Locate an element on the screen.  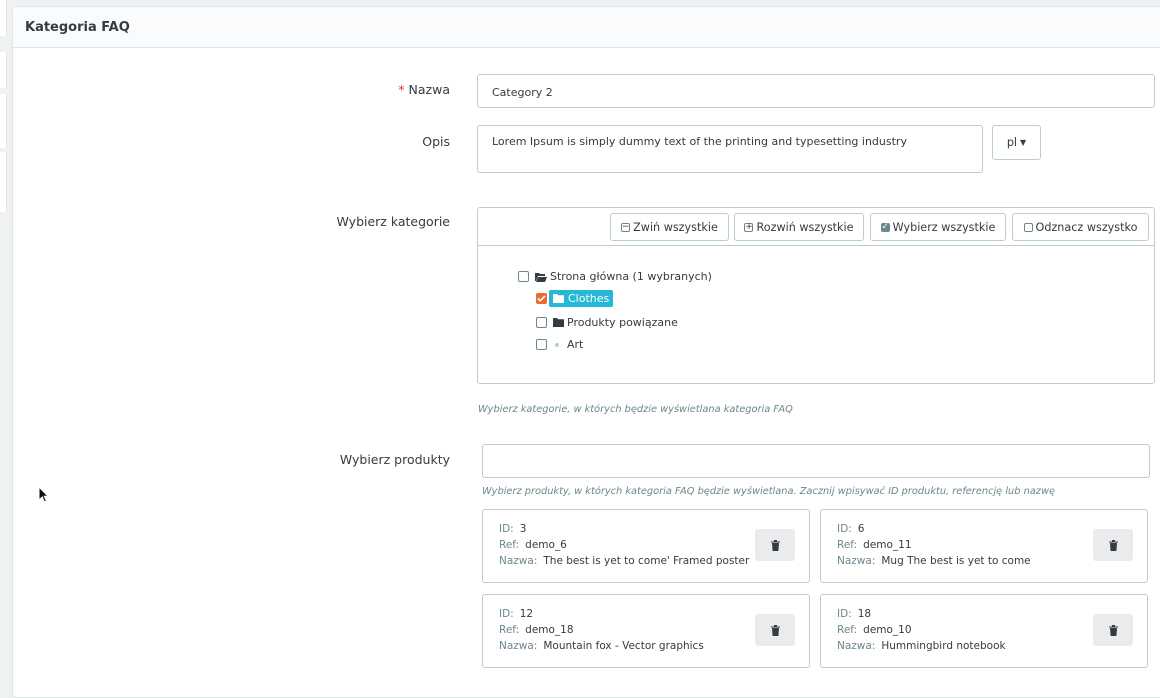
language-code: pl is located at coordinates (1012, 142).